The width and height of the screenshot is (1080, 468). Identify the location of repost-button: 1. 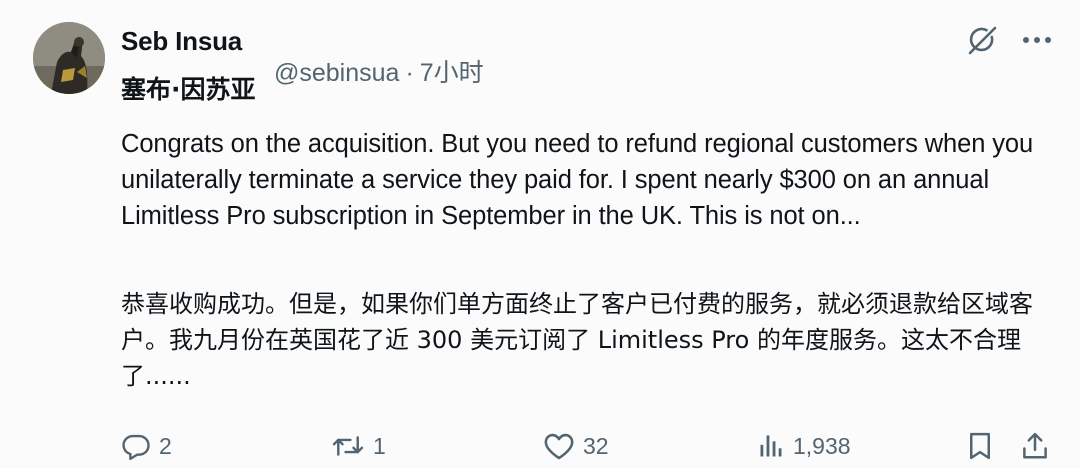
(358, 446).